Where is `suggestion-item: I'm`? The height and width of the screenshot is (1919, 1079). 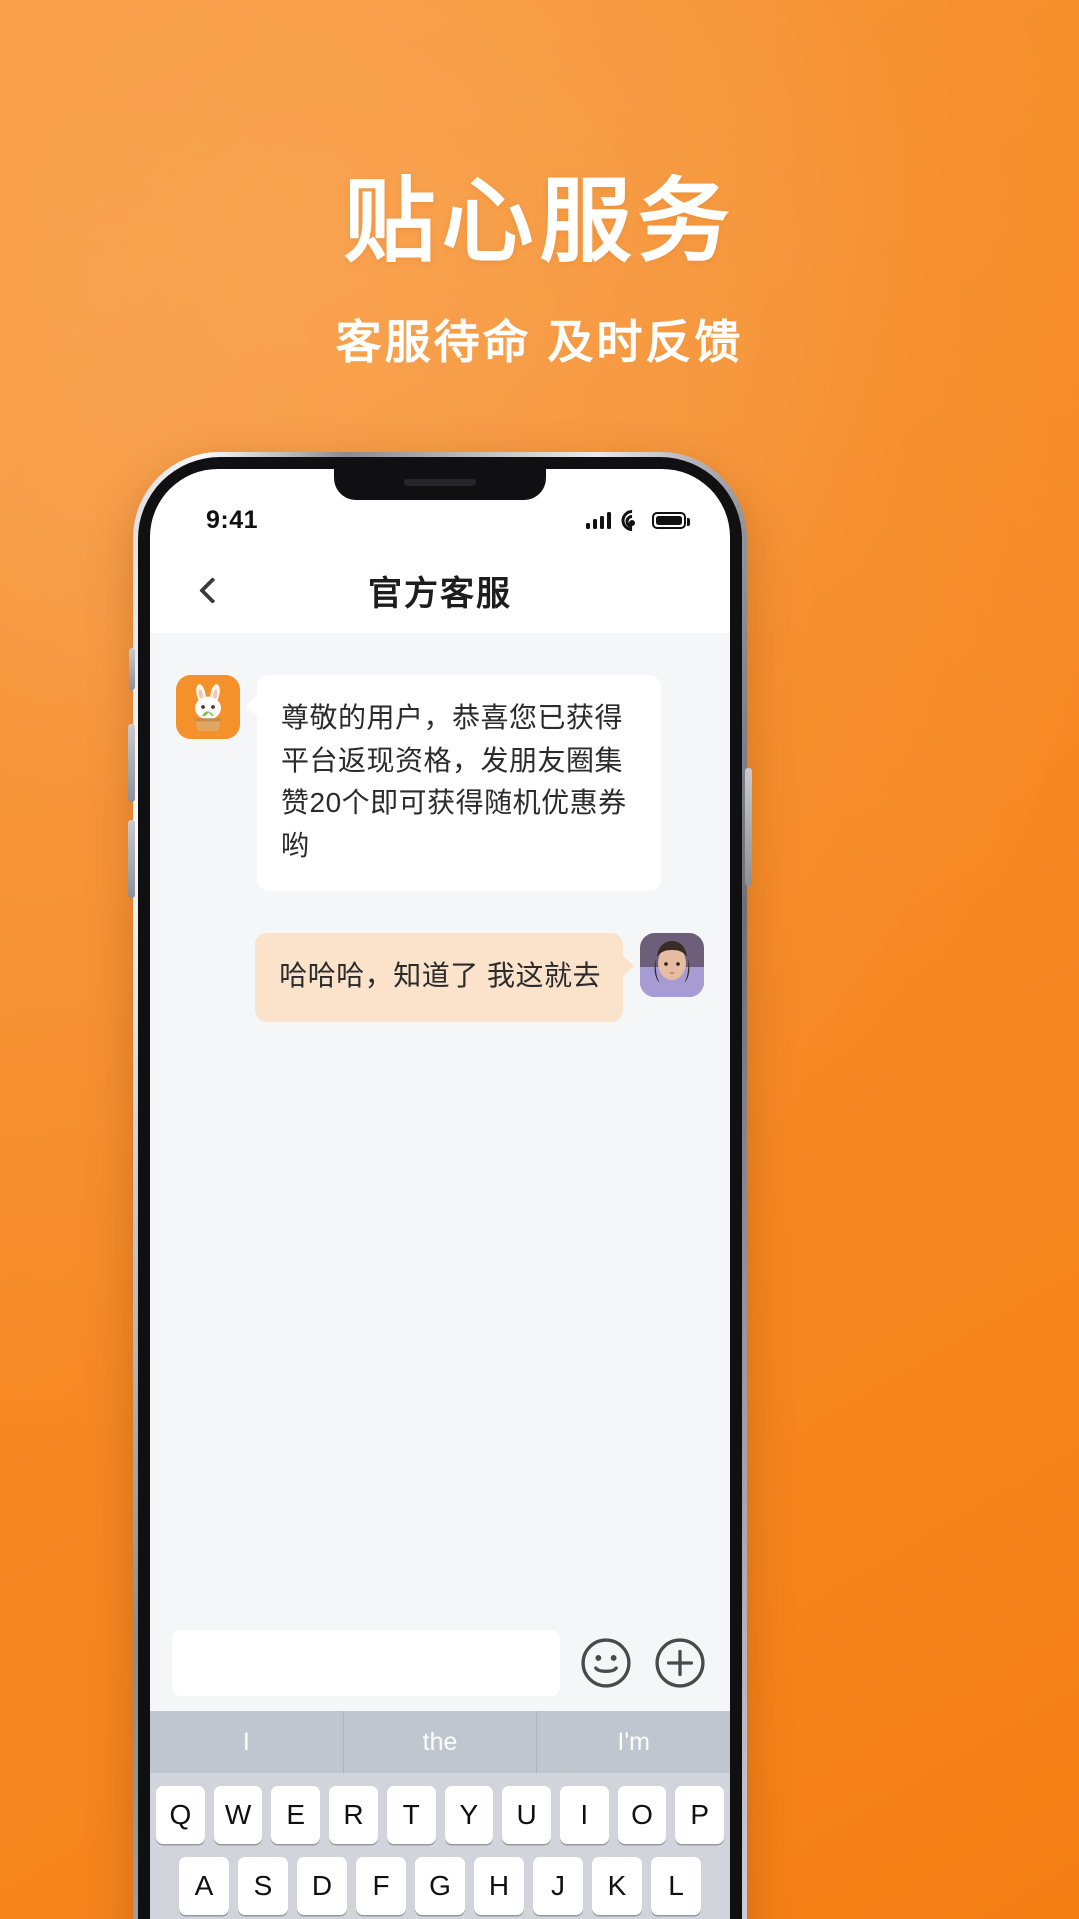 suggestion-item: I'm is located at coordinates (633, 1742).